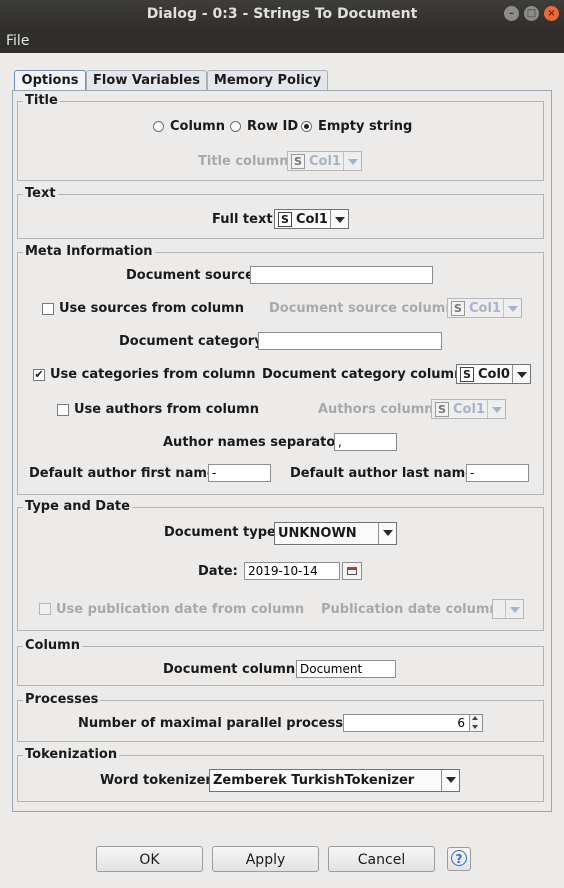 This screenshot has height=888, width=564. Describe the element at coordinates (531, 13) in the screenshot. I see `maximize-icon: □` at that location.